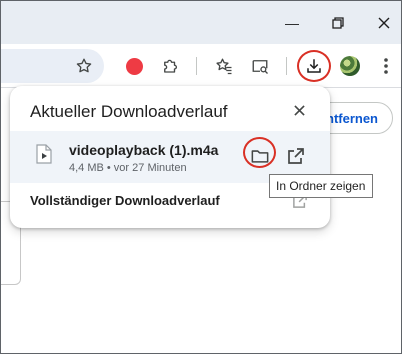 The width and height of the screenshot is (402, 354). I want to click on favorites-button, so click(224, 66).